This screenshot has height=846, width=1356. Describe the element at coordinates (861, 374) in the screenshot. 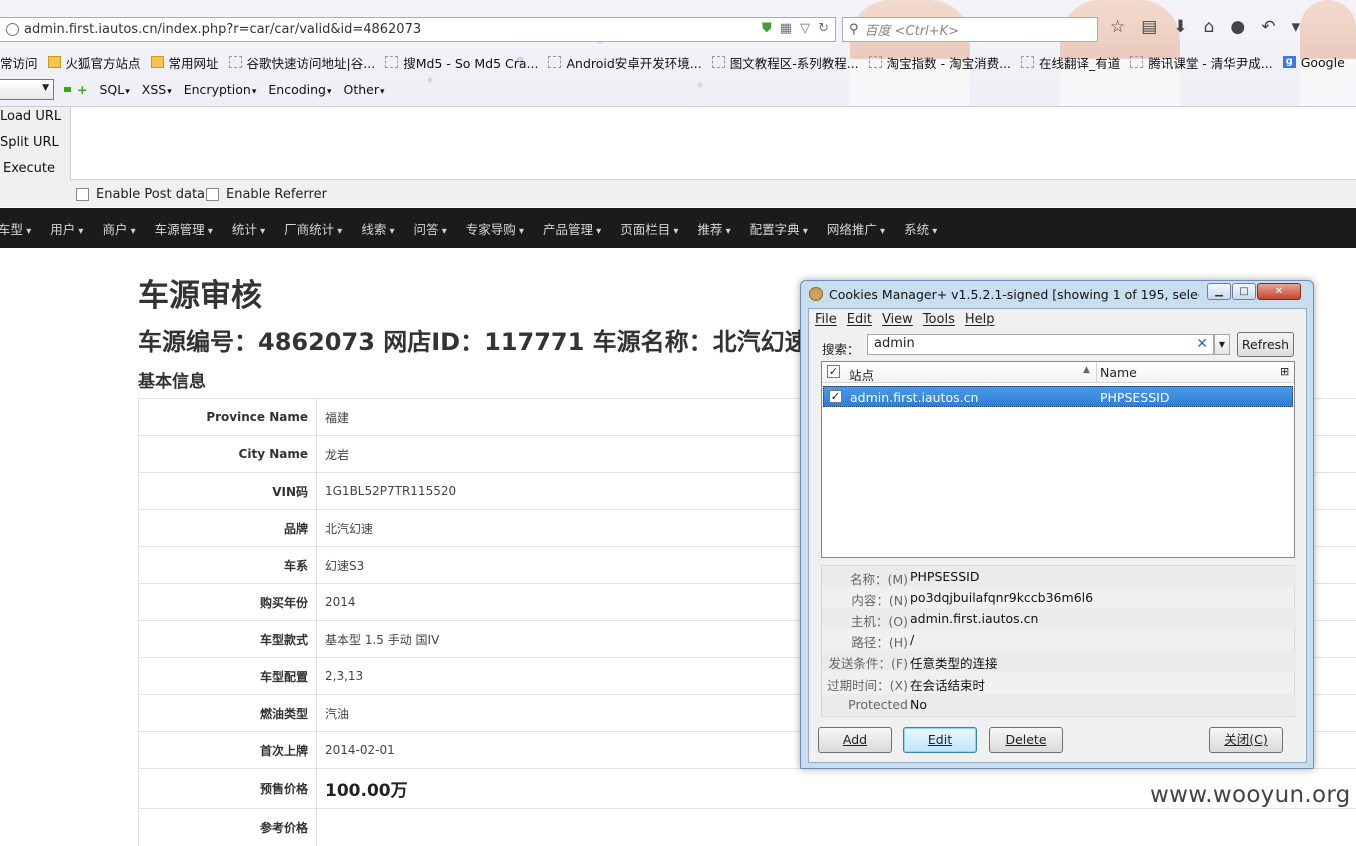

I see `column-site: 站点` at that location.